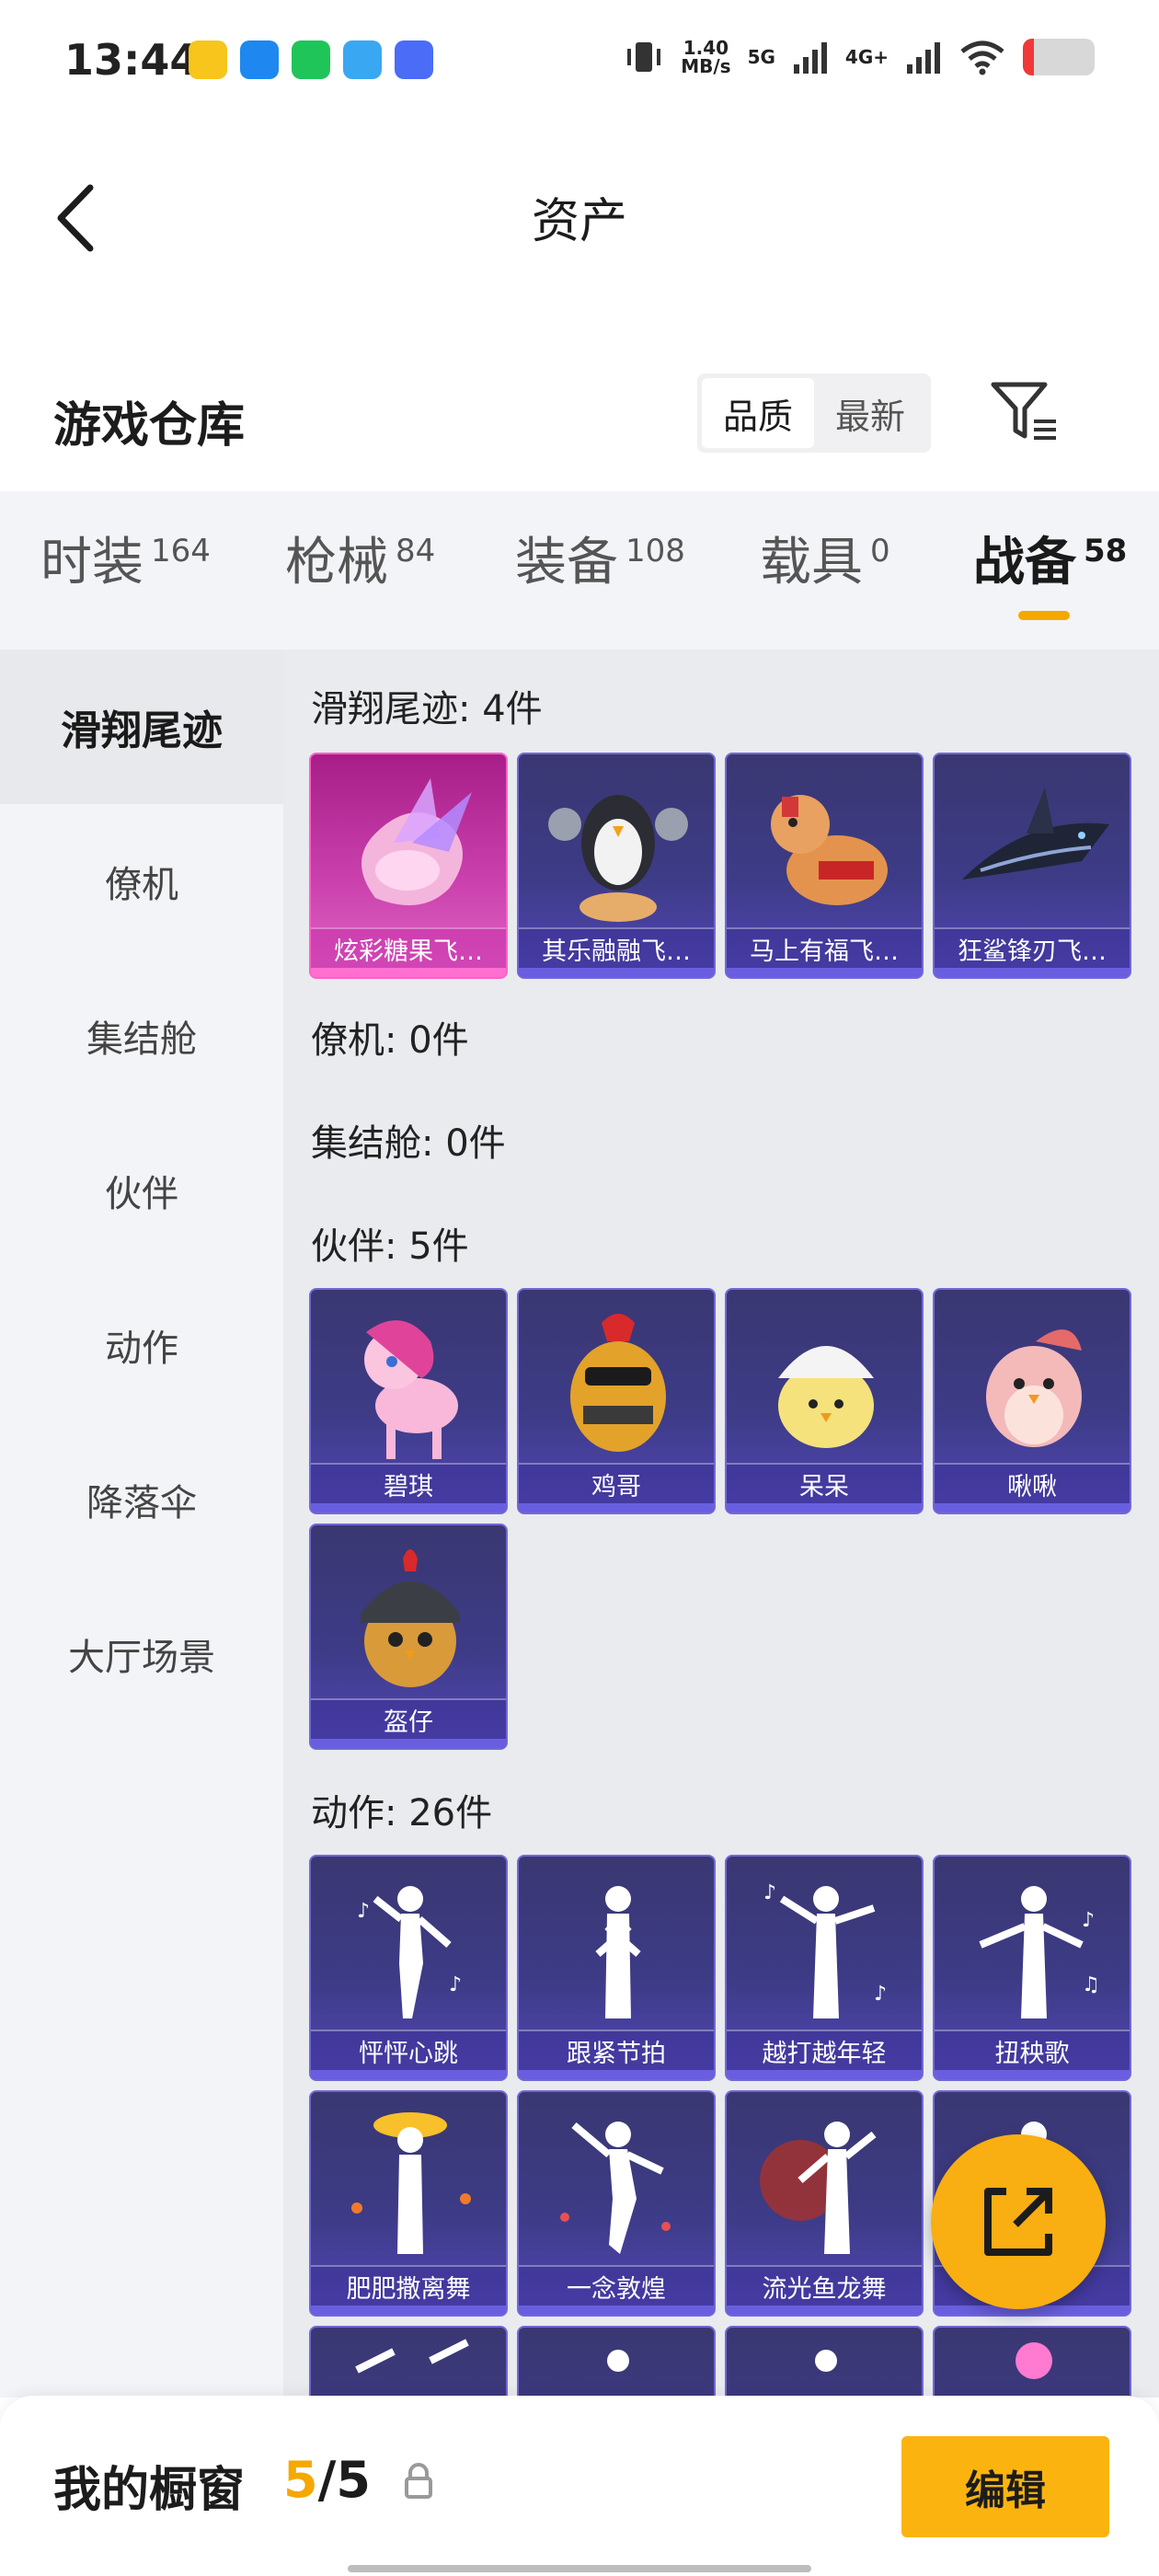  I want to click on showcase-current: 5, so click(300, 2480).